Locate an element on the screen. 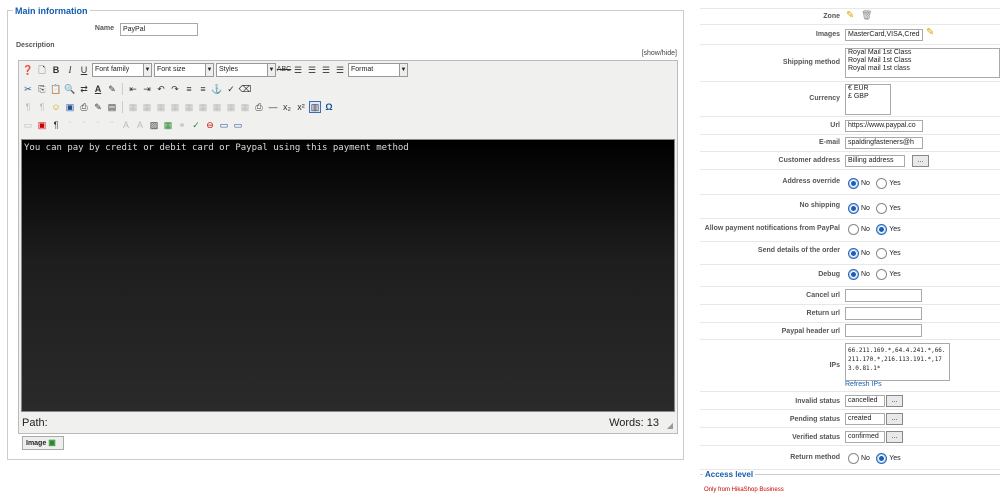 The width and height of the screenshot is (1000, 499). strikethrough-icon: ABC is located at coordinates (284, 70).